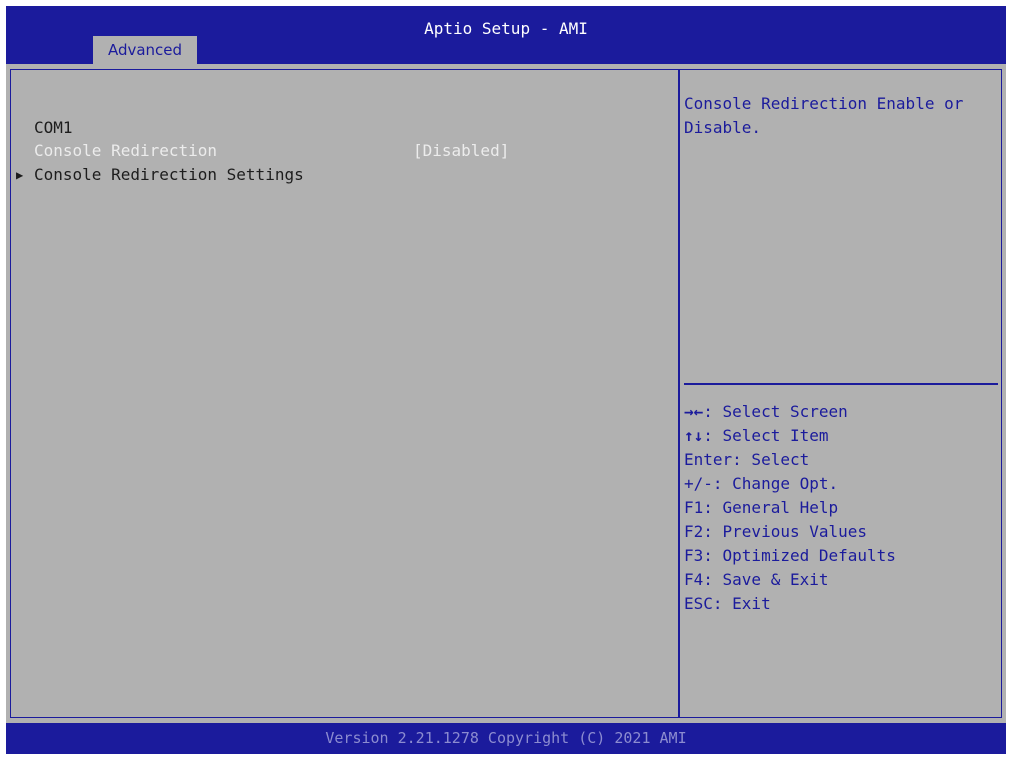 The image size is (1010, 759). I want to click on console-redirection-settings-label: Console Redirection Settings, so click(169, 174).